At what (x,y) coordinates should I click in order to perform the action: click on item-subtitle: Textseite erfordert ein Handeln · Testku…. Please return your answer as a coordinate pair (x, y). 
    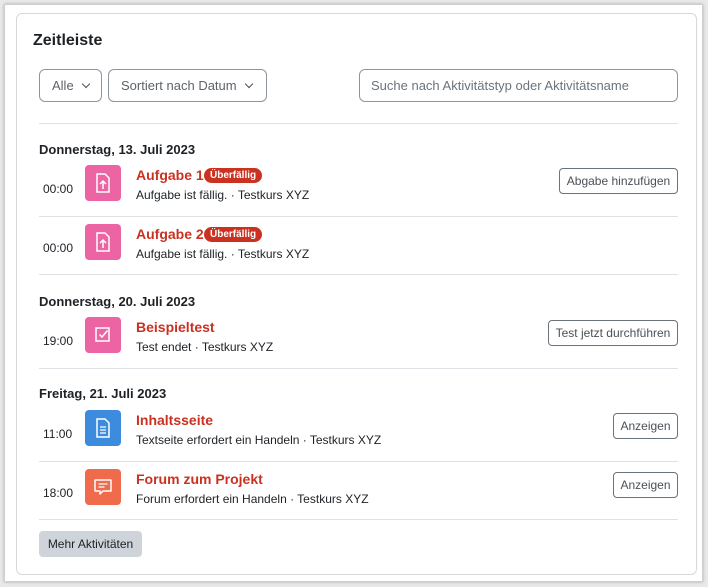
    Looking at the image, I should click on (259, 440).